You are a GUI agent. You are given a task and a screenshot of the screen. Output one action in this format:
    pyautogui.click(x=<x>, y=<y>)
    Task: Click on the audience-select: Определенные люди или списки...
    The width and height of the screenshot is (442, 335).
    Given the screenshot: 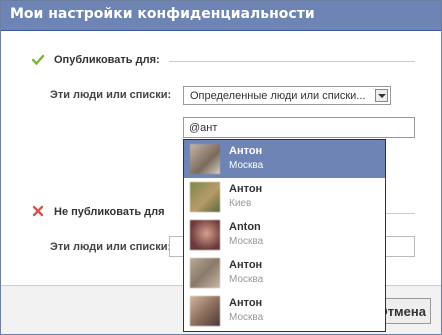 What is the action you would take?
    pyautogui.click(x=287, y=95)
    